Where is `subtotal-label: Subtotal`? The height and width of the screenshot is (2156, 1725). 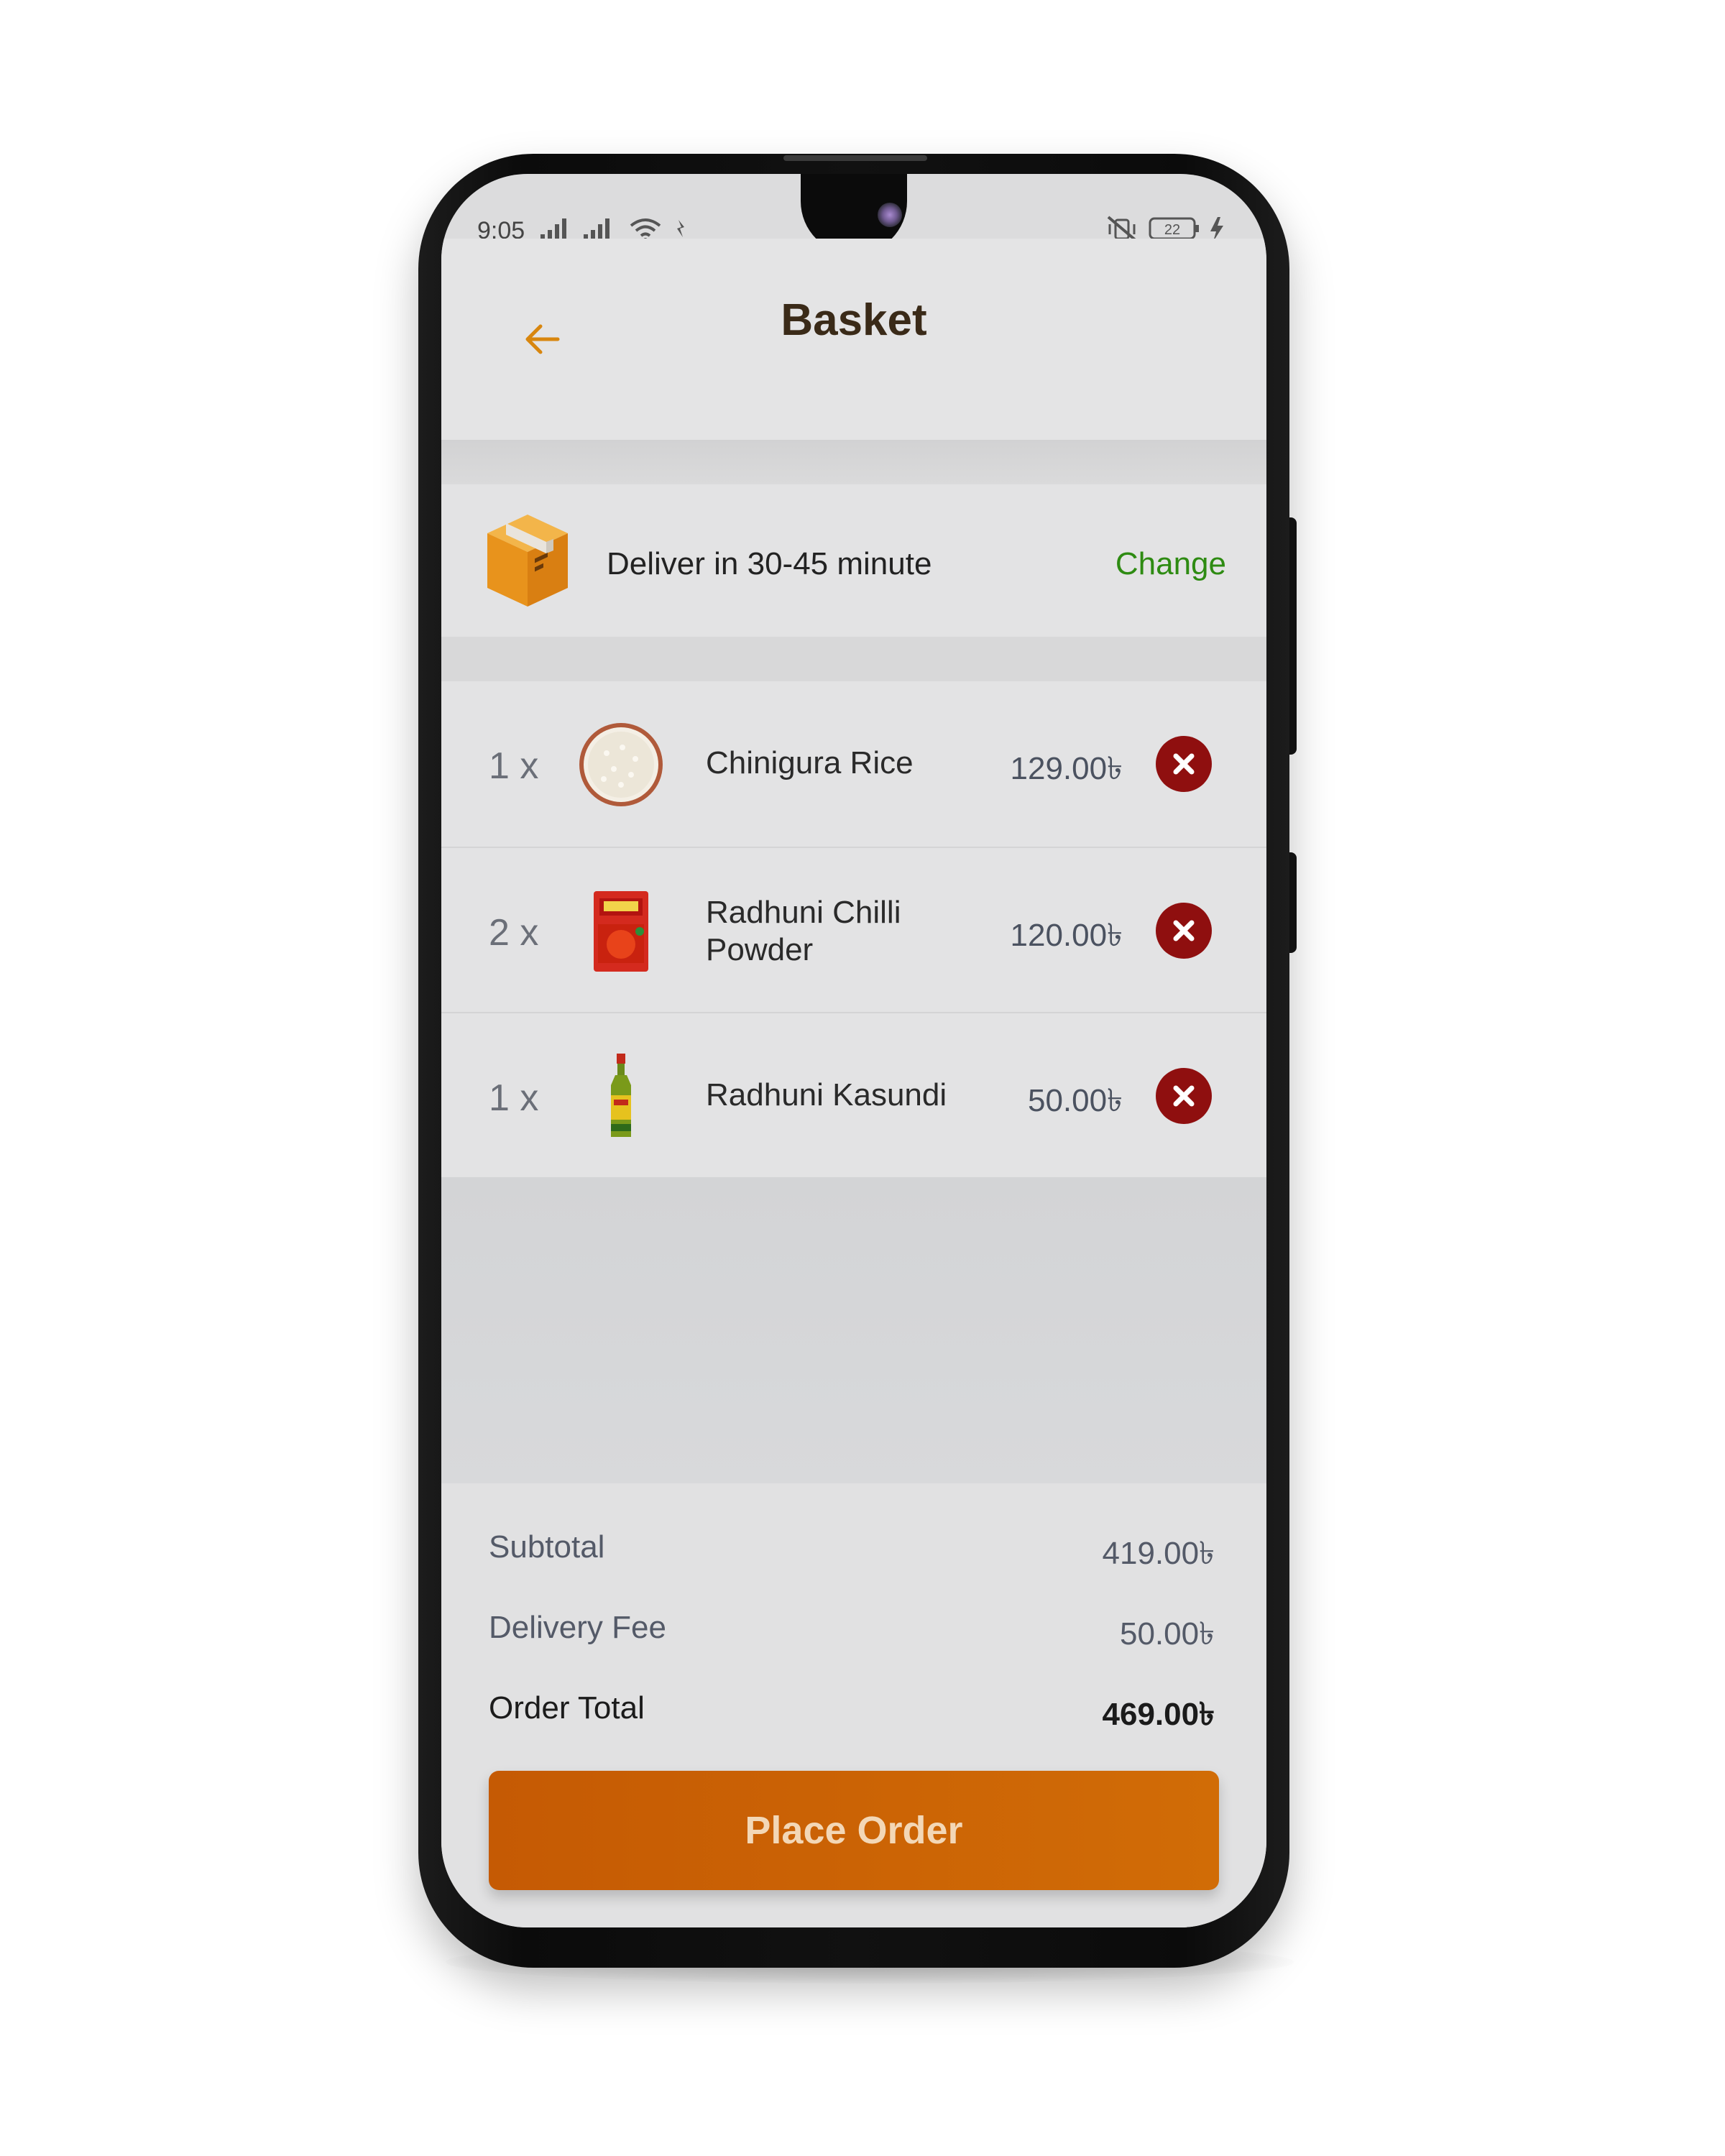
subtotal-label: Subtotal is located at coordinates (547, 1547).